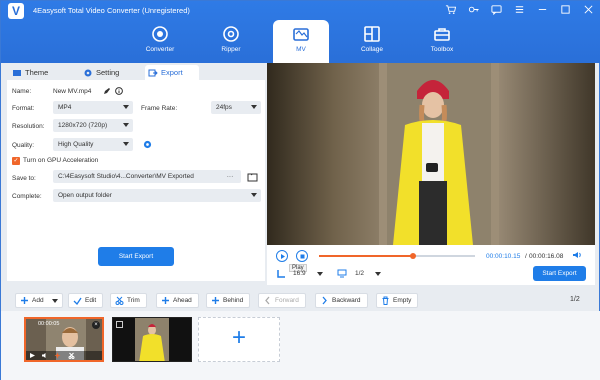 Image resolution: width=600 pixels, height=380 pixels. I want to click on tab-export: Export, so click(172, 72).